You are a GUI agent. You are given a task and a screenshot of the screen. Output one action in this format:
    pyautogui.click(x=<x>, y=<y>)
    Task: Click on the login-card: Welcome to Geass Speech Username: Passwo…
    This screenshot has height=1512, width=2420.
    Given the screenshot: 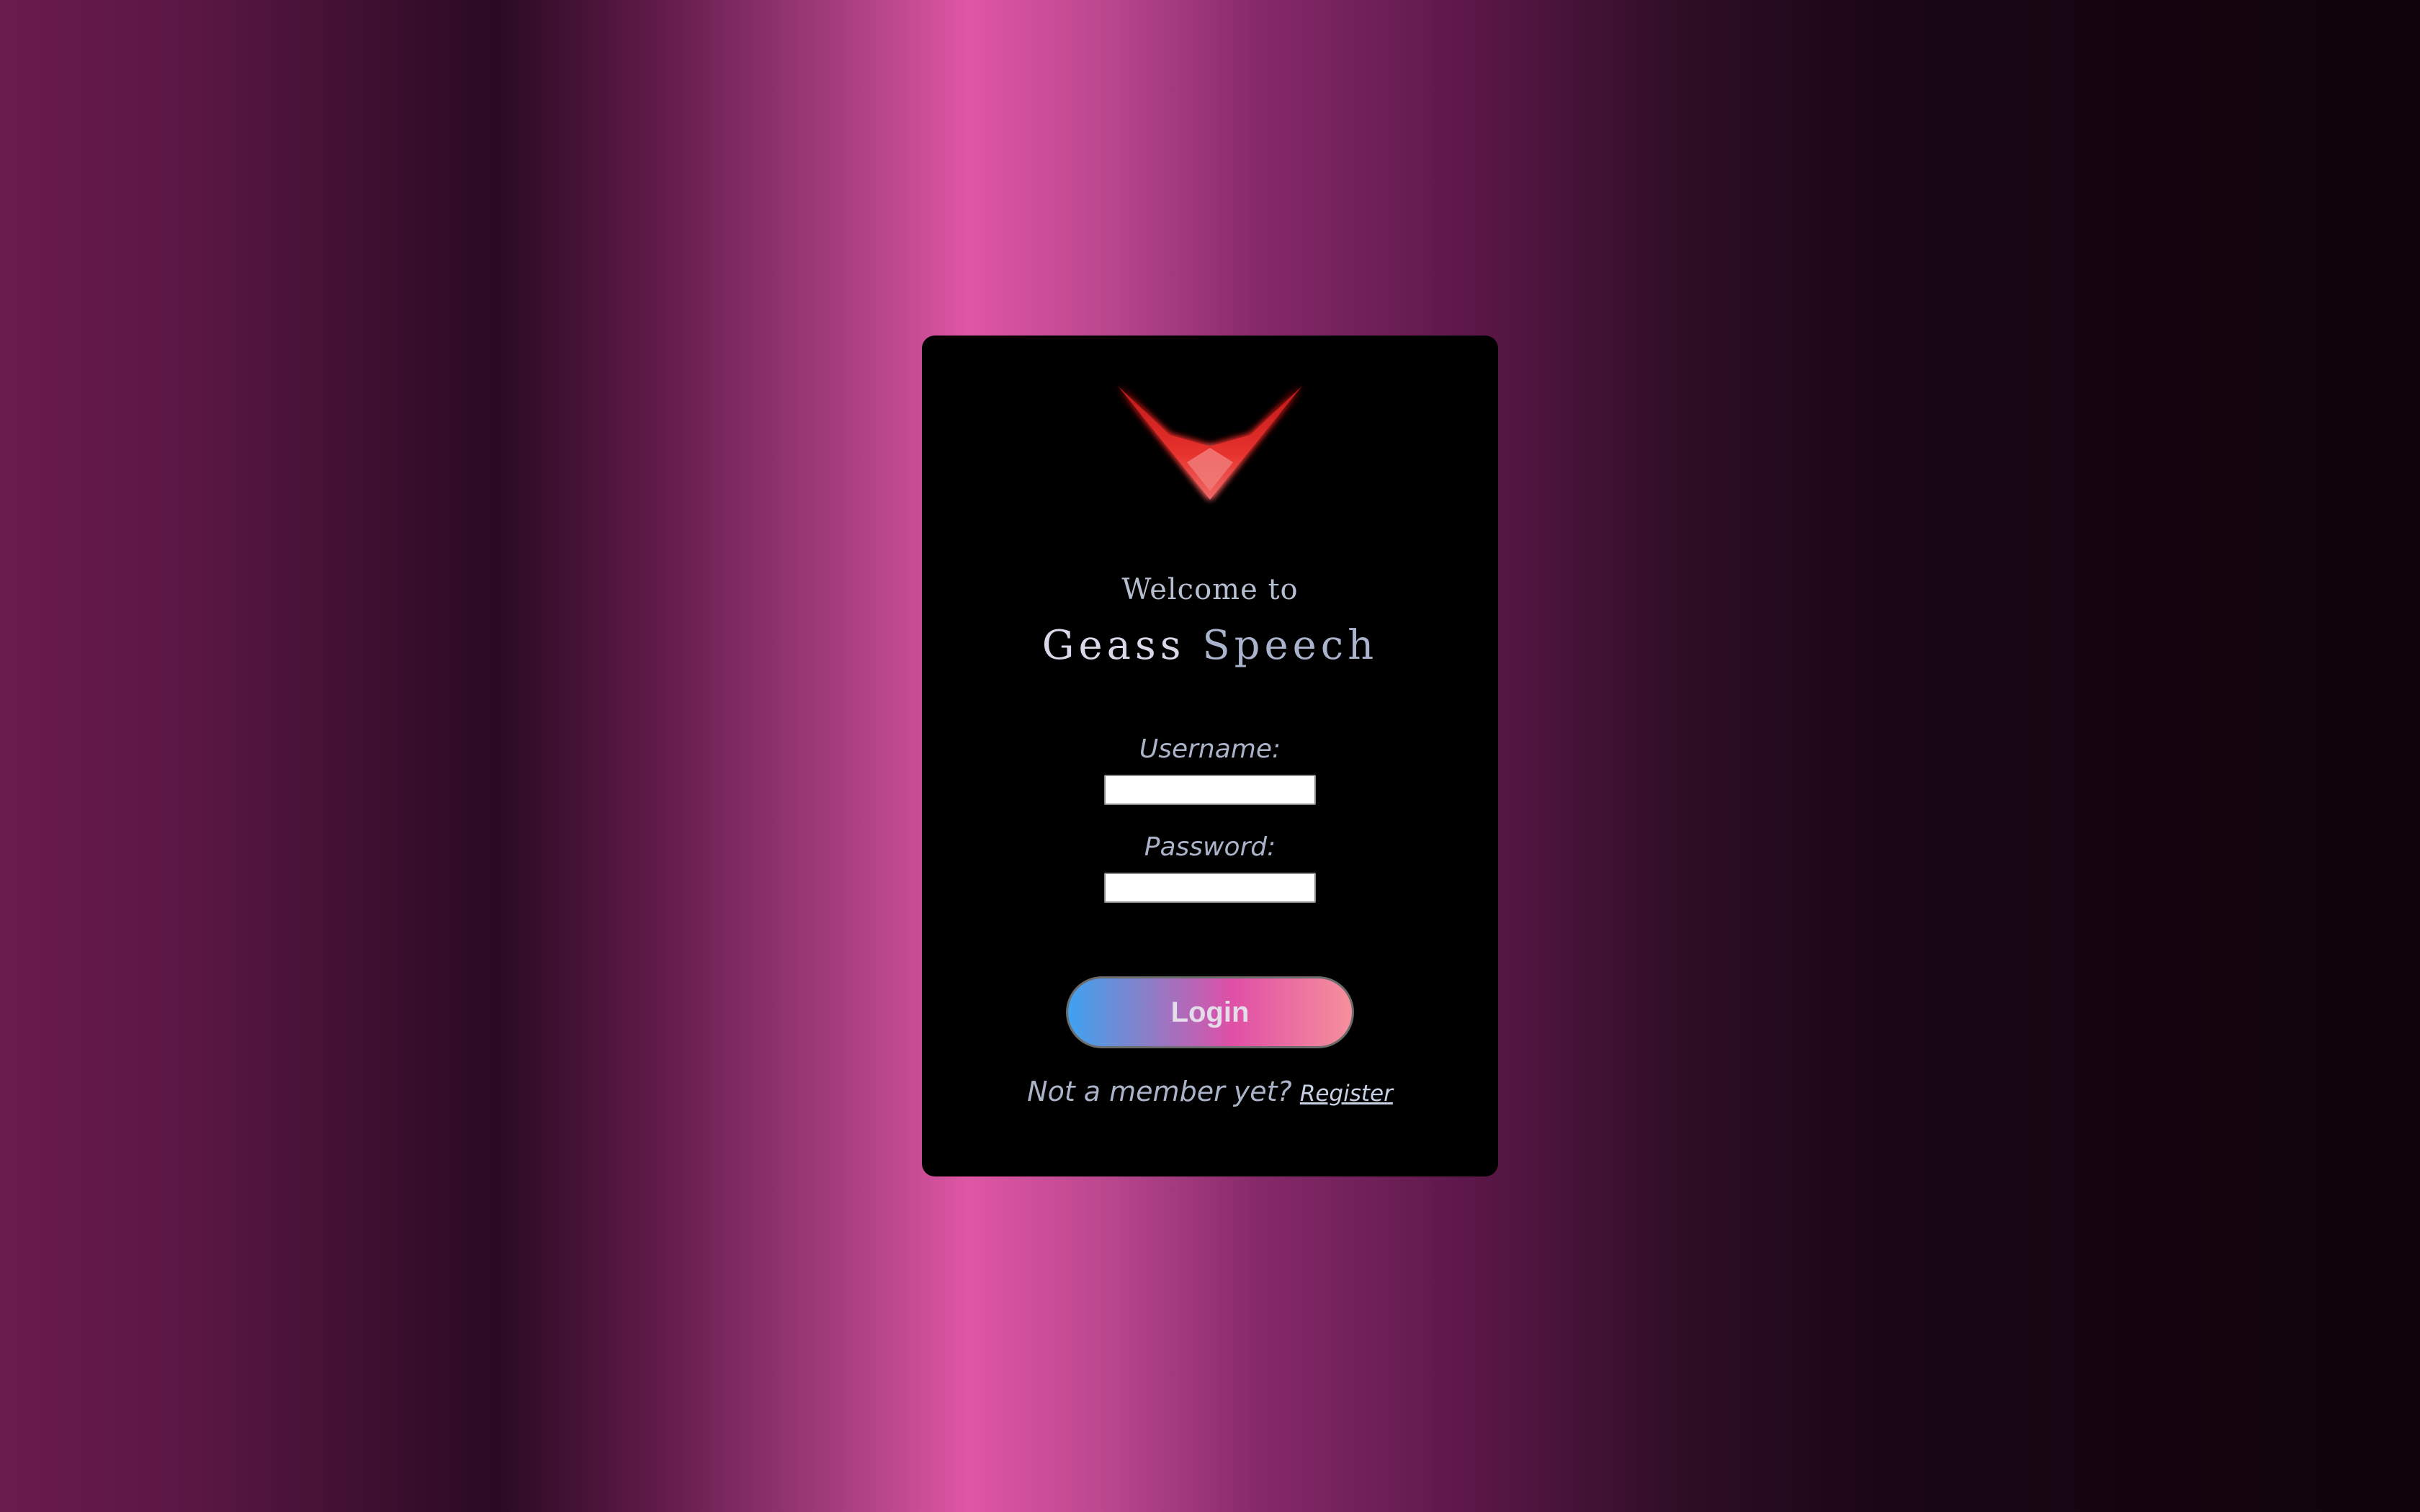 What is the action you would take?
    pyautogui.click(x=1210, y=756)
    